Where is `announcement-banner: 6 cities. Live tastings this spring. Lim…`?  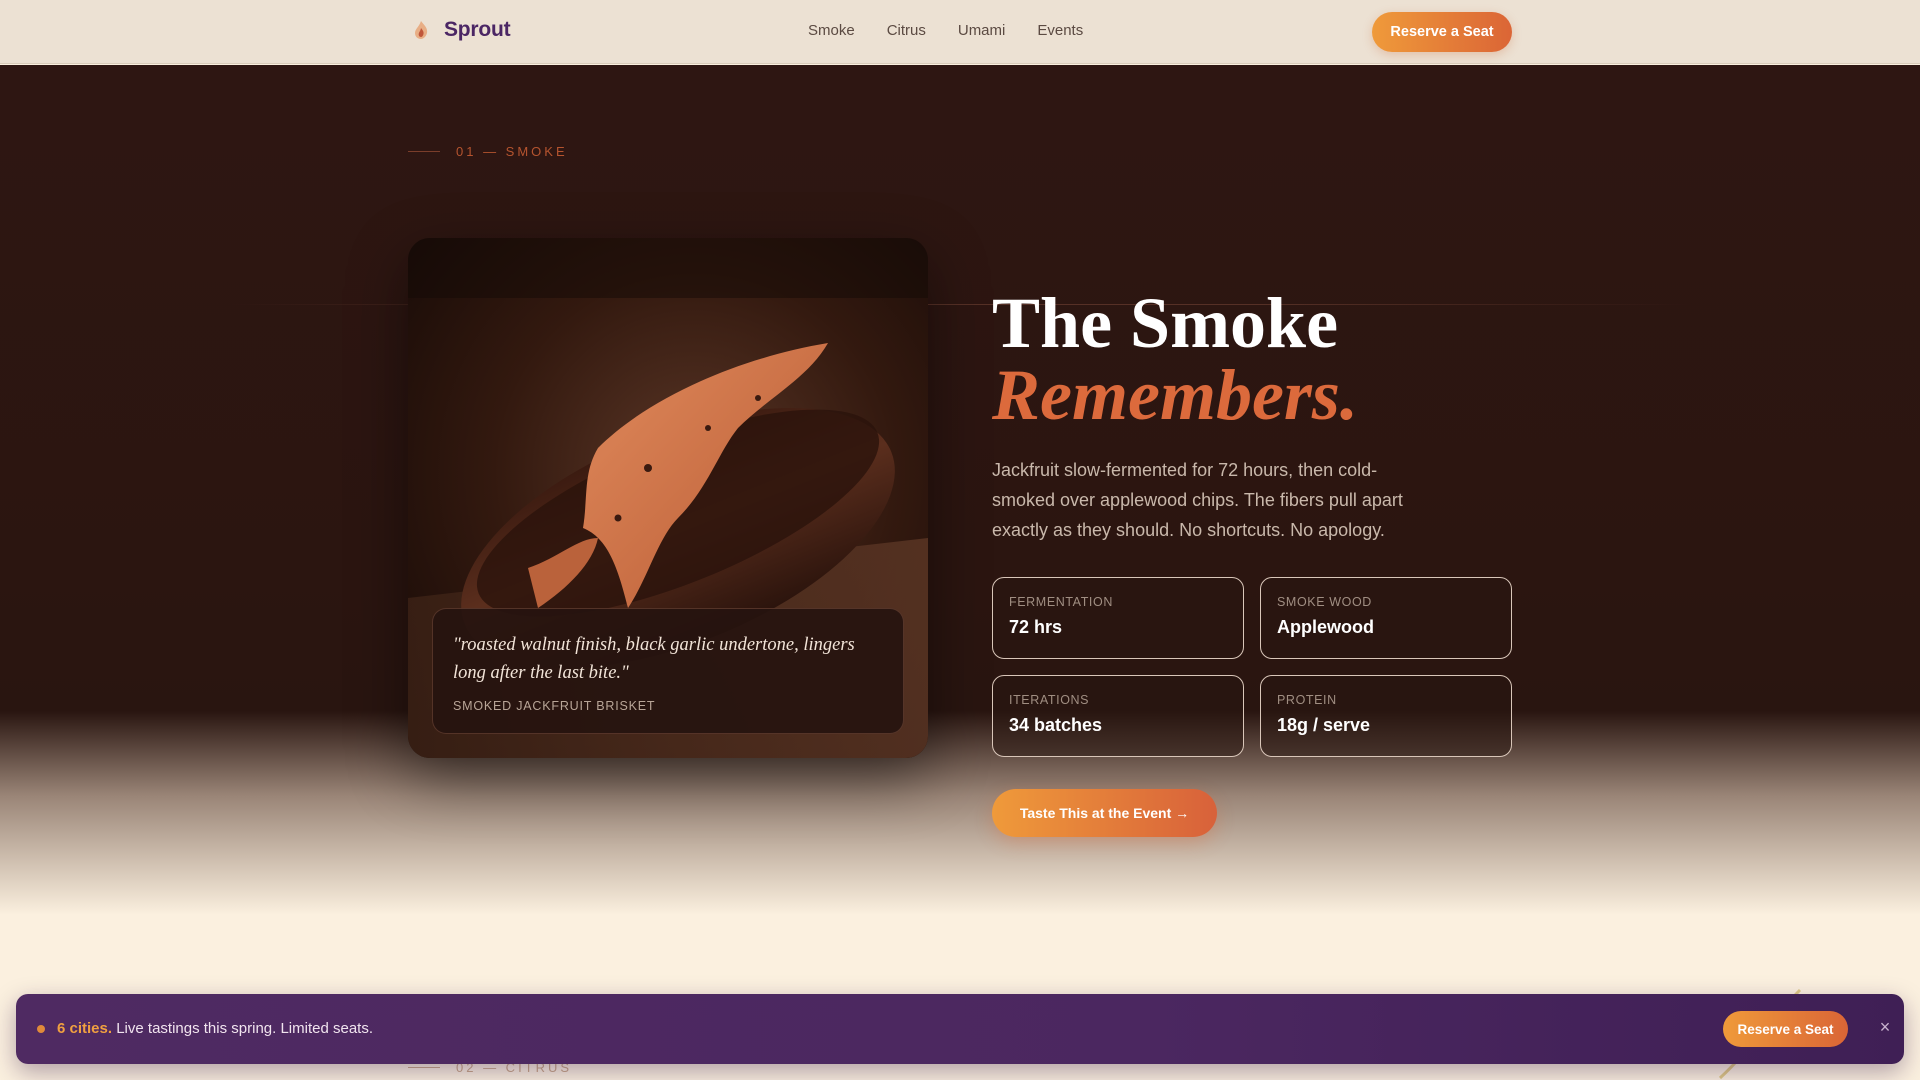
announcement-banner: 6 cities. Live tastings this spring. Lim… is located at coordinates (960, 1029).